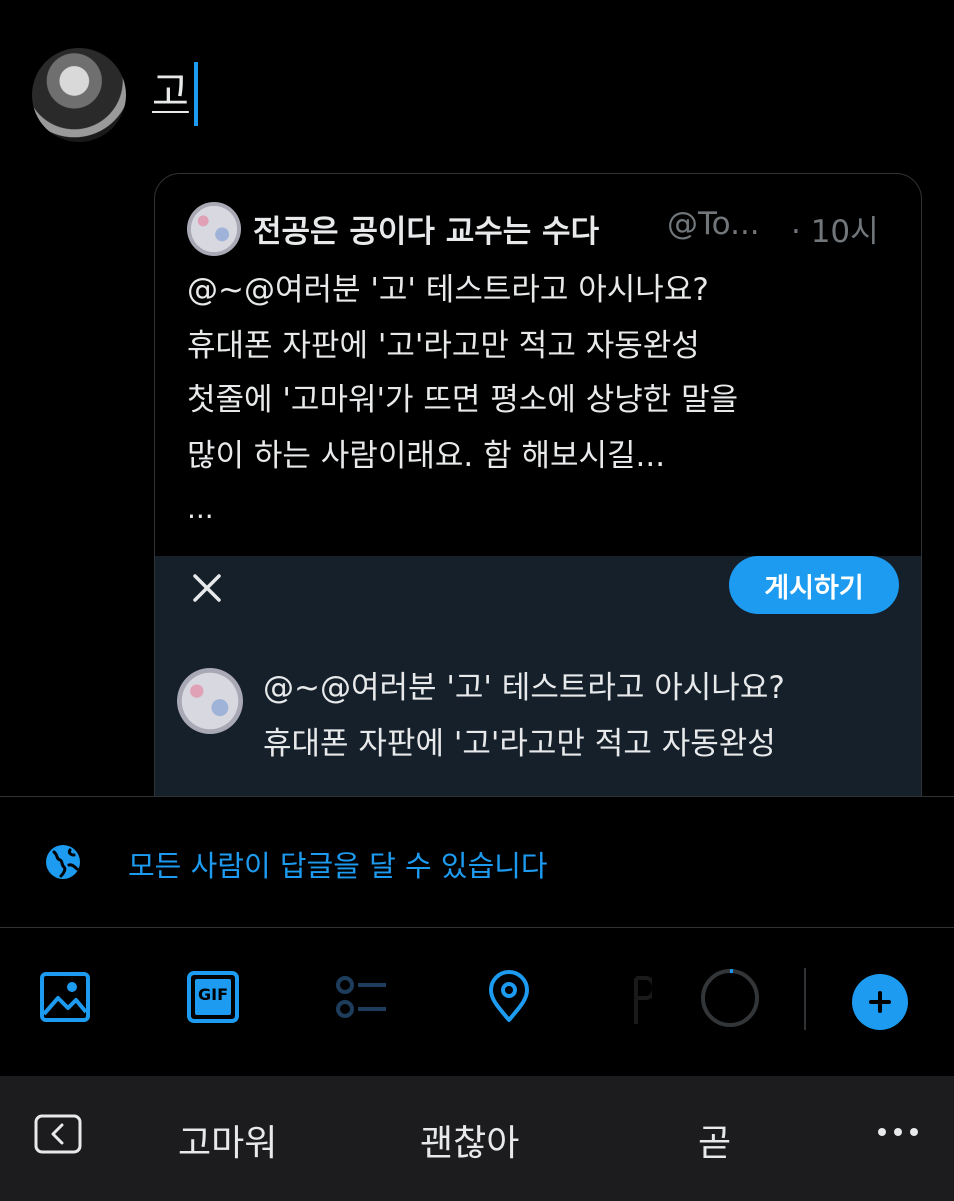  What do you see at coordinates (469, 1140) in the screenshot?
I see `suggestion-word: 괜찮아` at bounding box center [469, 1140].